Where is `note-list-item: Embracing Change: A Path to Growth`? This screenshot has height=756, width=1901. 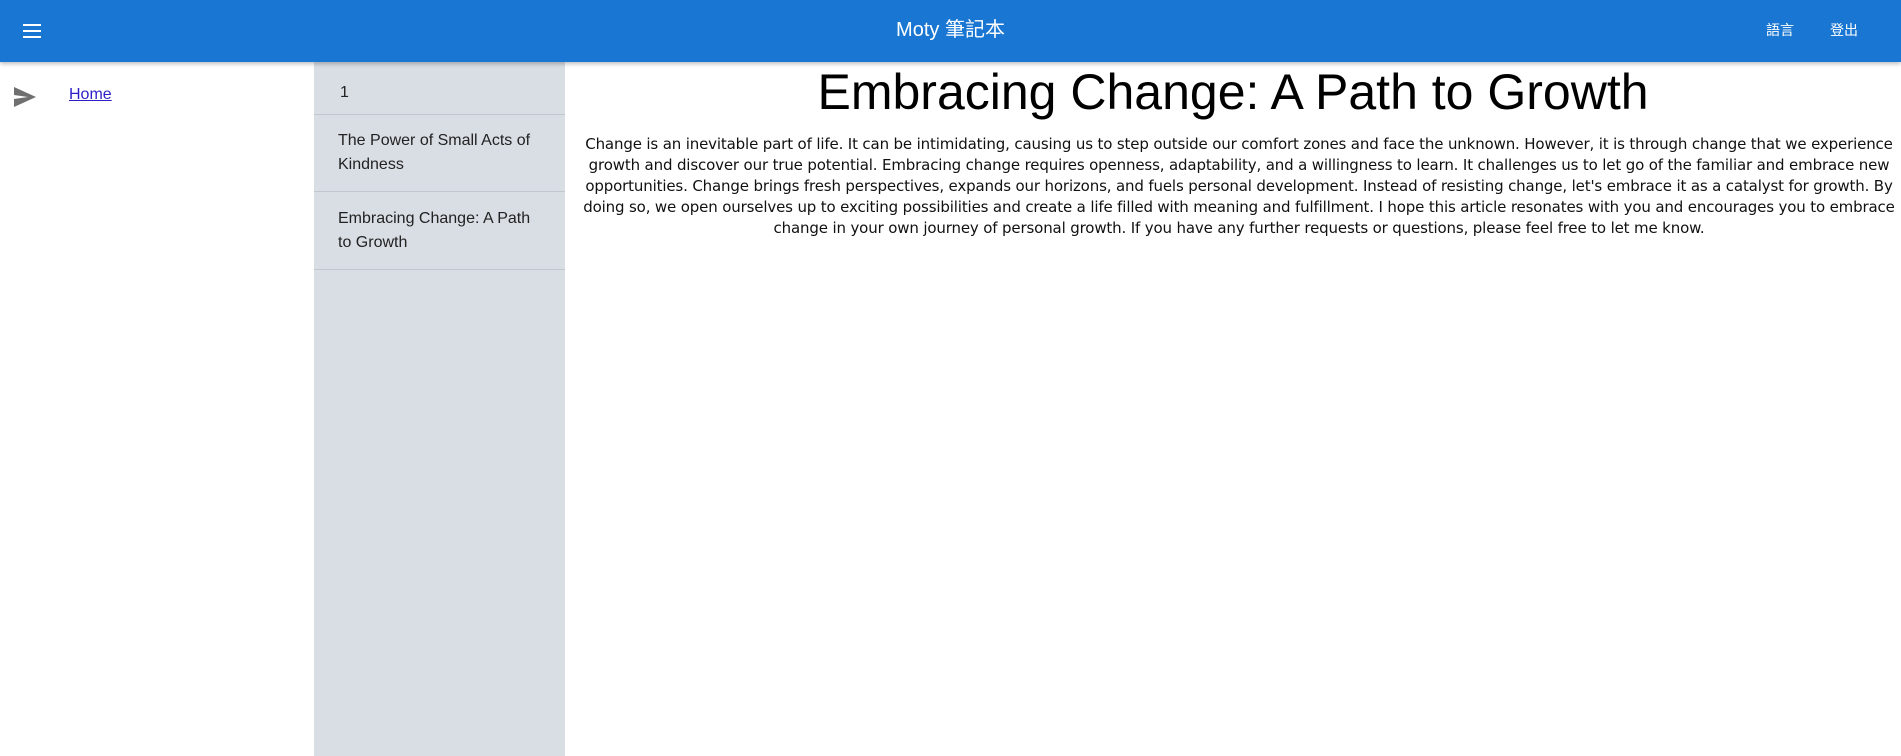
note-list-item: Embracing Change: A Path to Growth is located at coordinates (439, 231).